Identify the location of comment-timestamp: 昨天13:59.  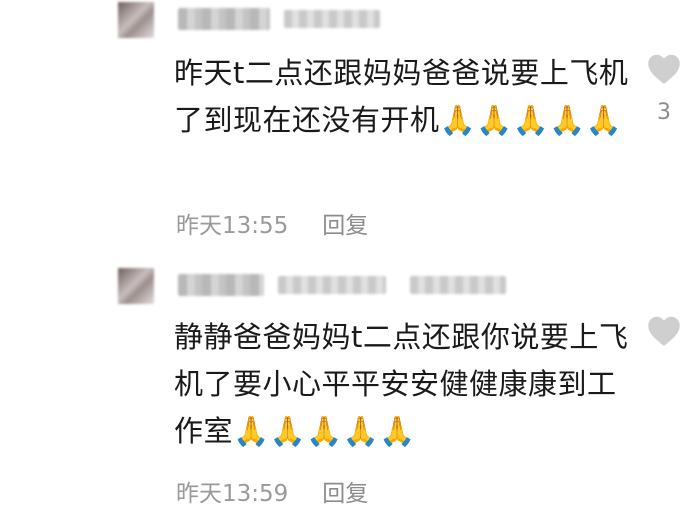
(232, 494).